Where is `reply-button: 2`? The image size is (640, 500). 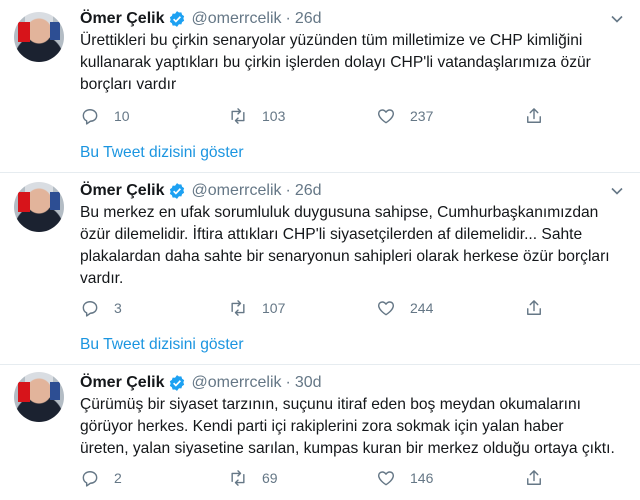
reply-button: 2 is located at coordinates (154, 478).